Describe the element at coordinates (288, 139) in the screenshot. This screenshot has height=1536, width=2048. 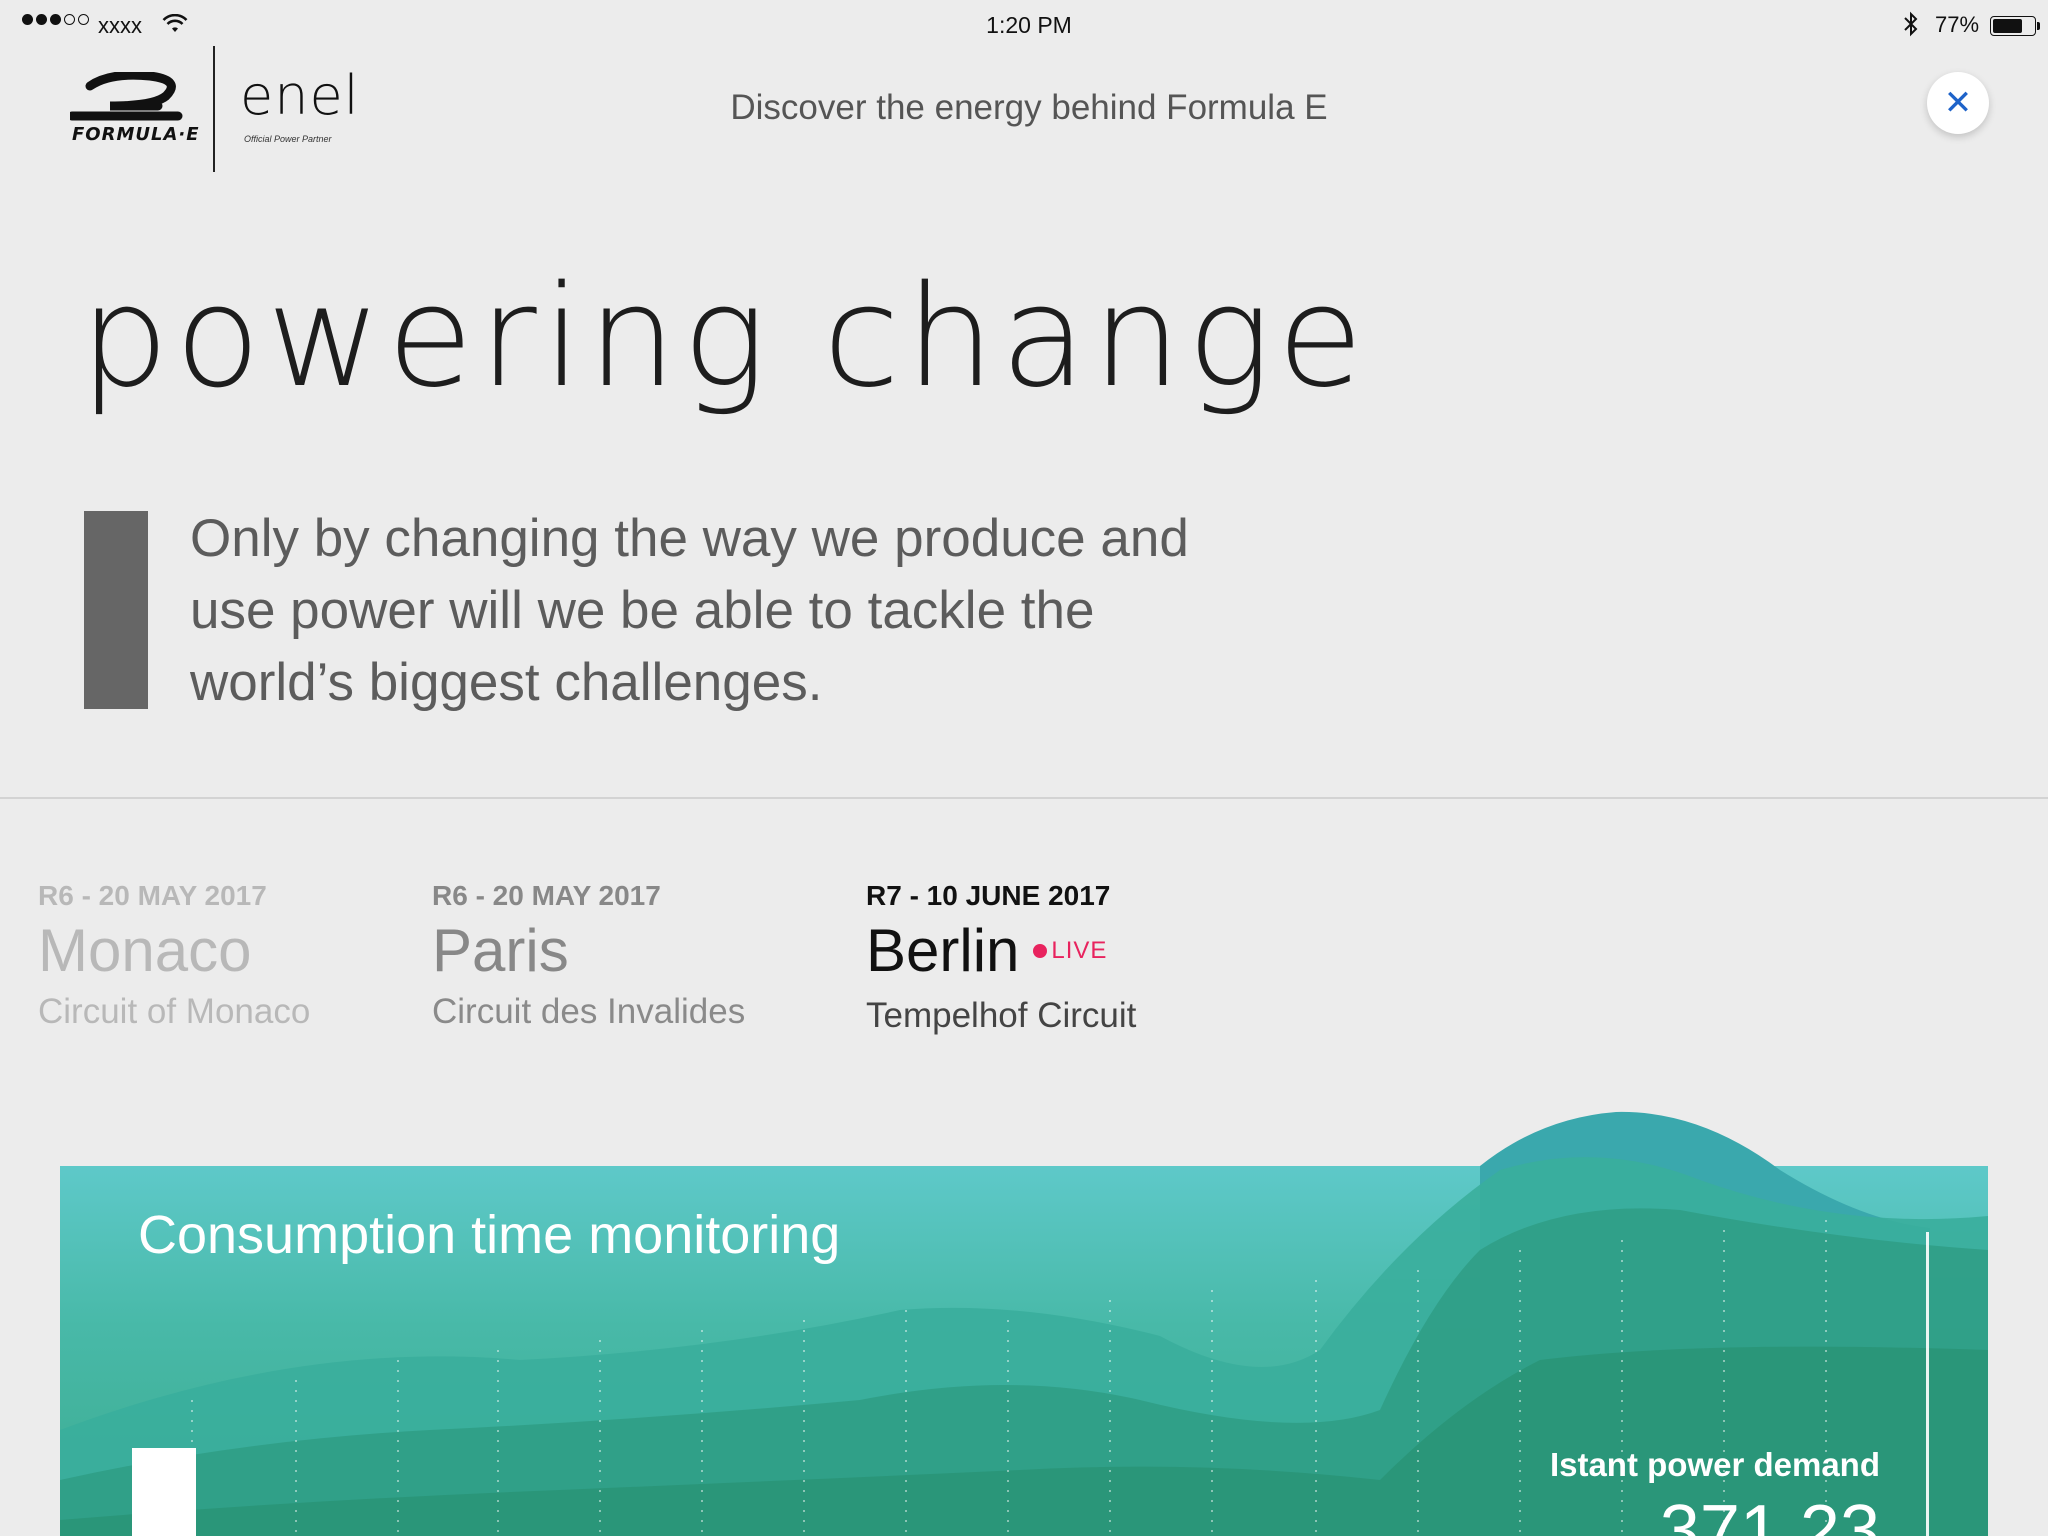
I see `enel-subtitle: Official Power Partner` at that location.